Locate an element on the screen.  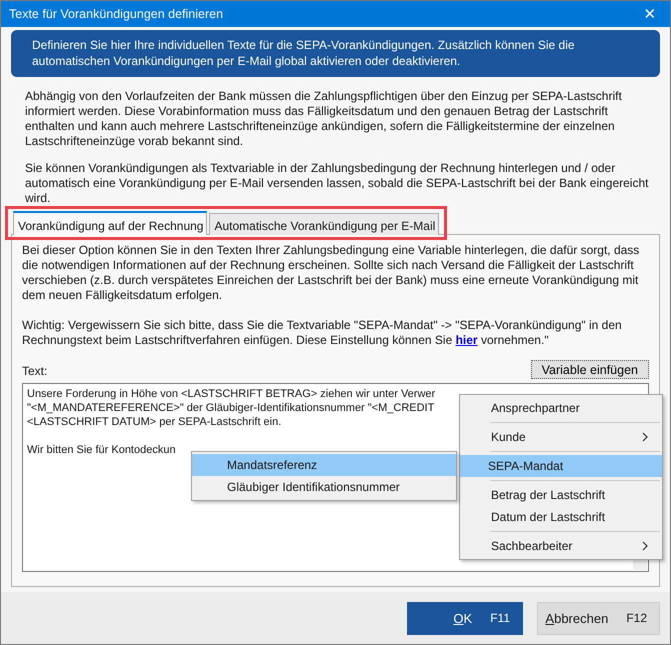
paragraph: Bei dieser Option können Sie in den Texten Ihrer Zahlungsbedingung eine Variable hinterlegen, die dafür sorgt, dass die notwendigen Informationen auf der Rechnung erscheinen. Sollte sich nach Versand die Fälligkeit der Lastschrift verschieben (z.B. durch verspätetes Einreichen der Lastschrift bei der Bank) muss eine erneute Vorankündigung mit dem neuen Fälligkeitsdatum erfolgen. is located at coordinates (331, 273).